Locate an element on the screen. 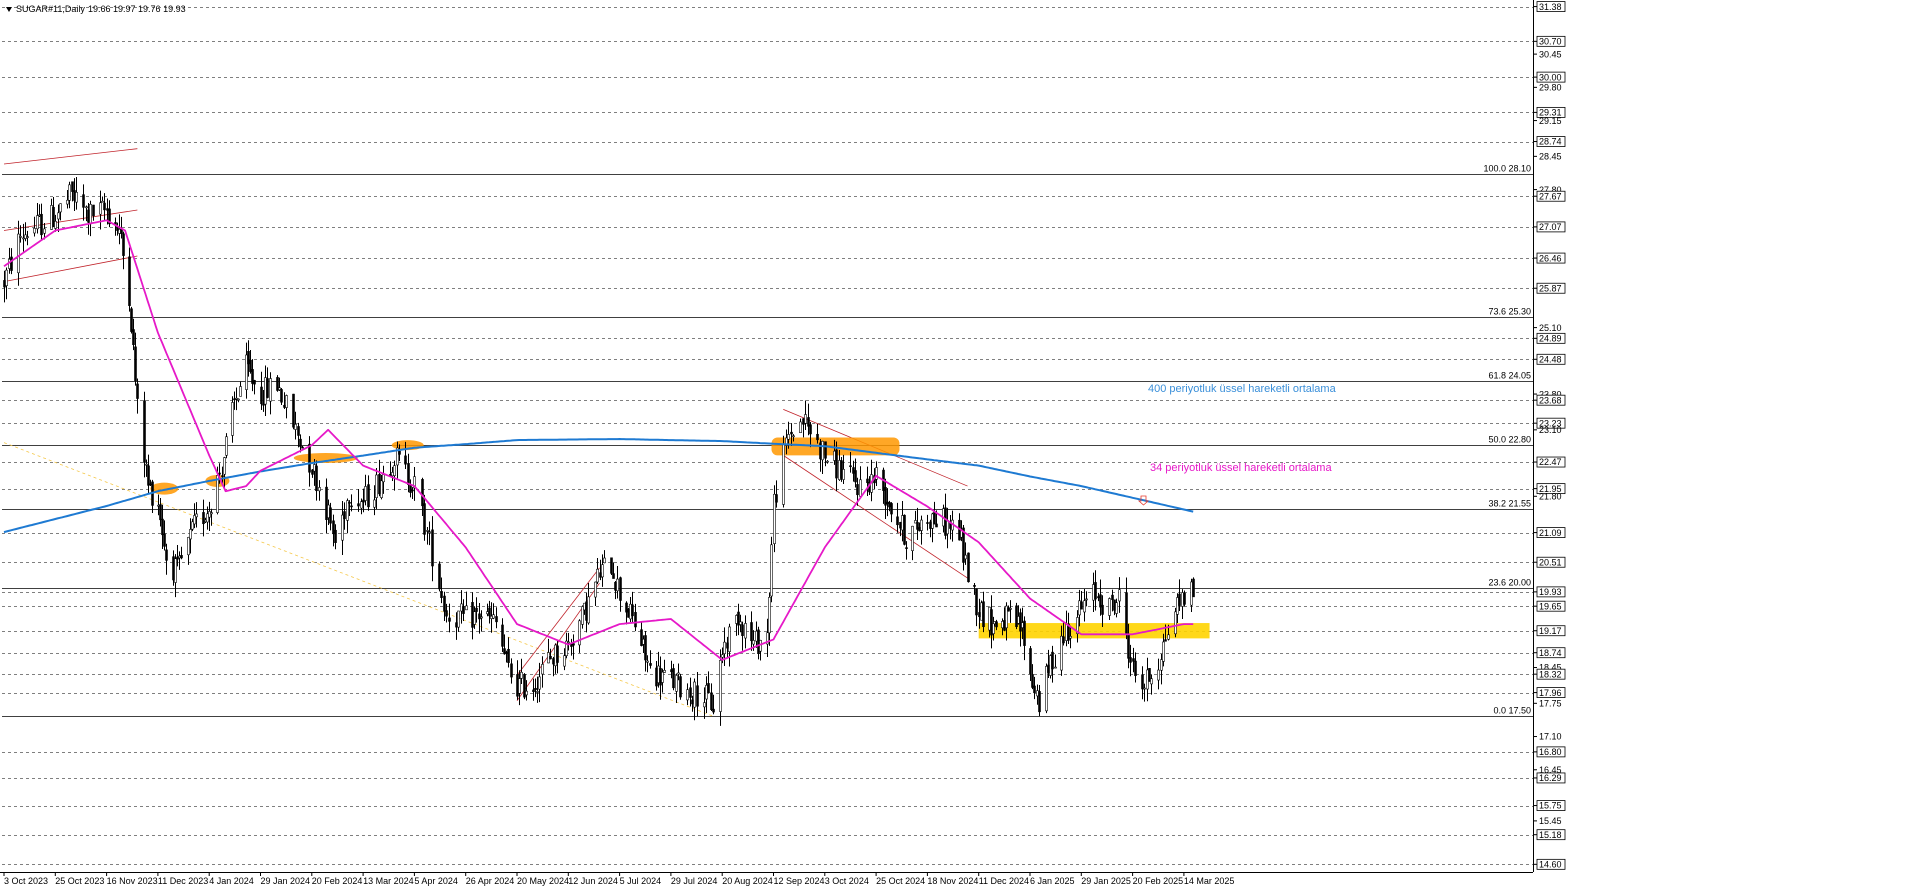 The height and width of the screenshot is (888, 1916). price-tick-label: 30.00 is located at coordinates (1550, 77).